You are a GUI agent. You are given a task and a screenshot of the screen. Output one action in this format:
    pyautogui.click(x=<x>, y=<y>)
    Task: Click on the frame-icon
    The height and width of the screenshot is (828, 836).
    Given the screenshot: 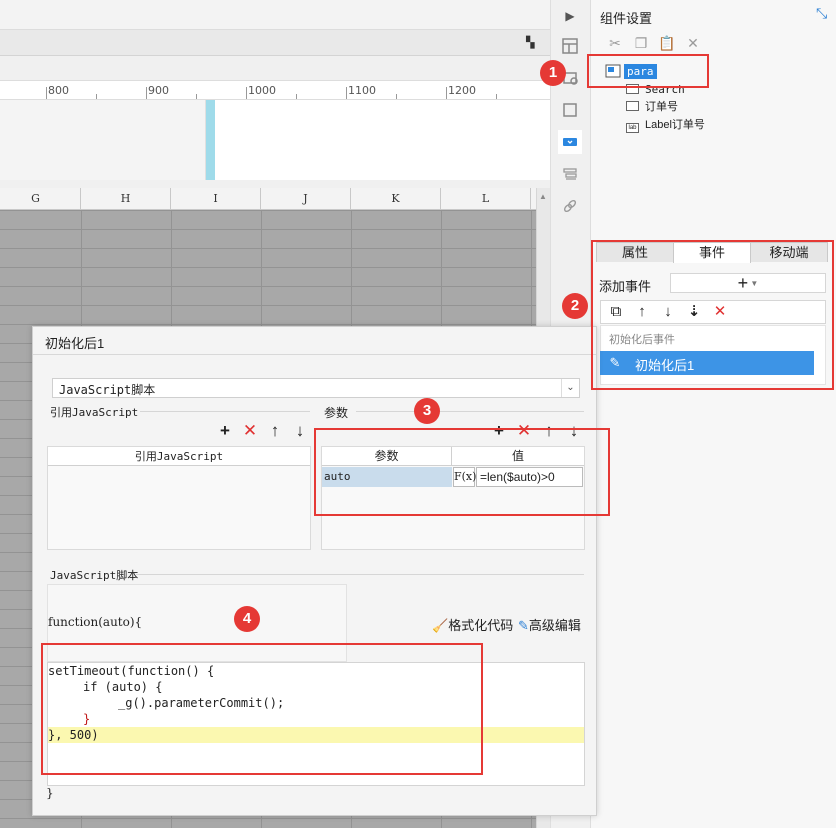 What is the action you would take?
    pyautogui.click(x=570, y=110)
    